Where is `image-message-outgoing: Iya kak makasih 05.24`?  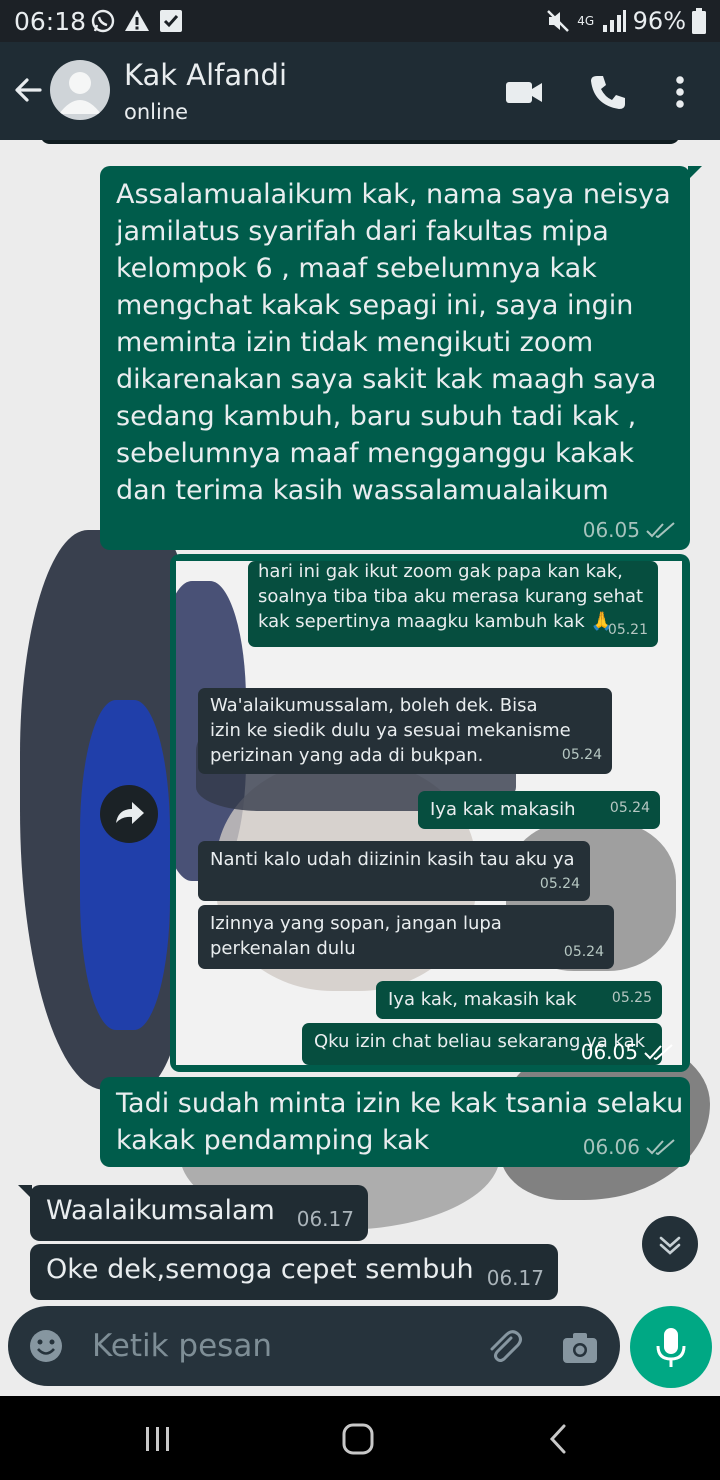 image-message-outgoing: Iya kak makasih 05.24 is located at coordinates (539, 810).